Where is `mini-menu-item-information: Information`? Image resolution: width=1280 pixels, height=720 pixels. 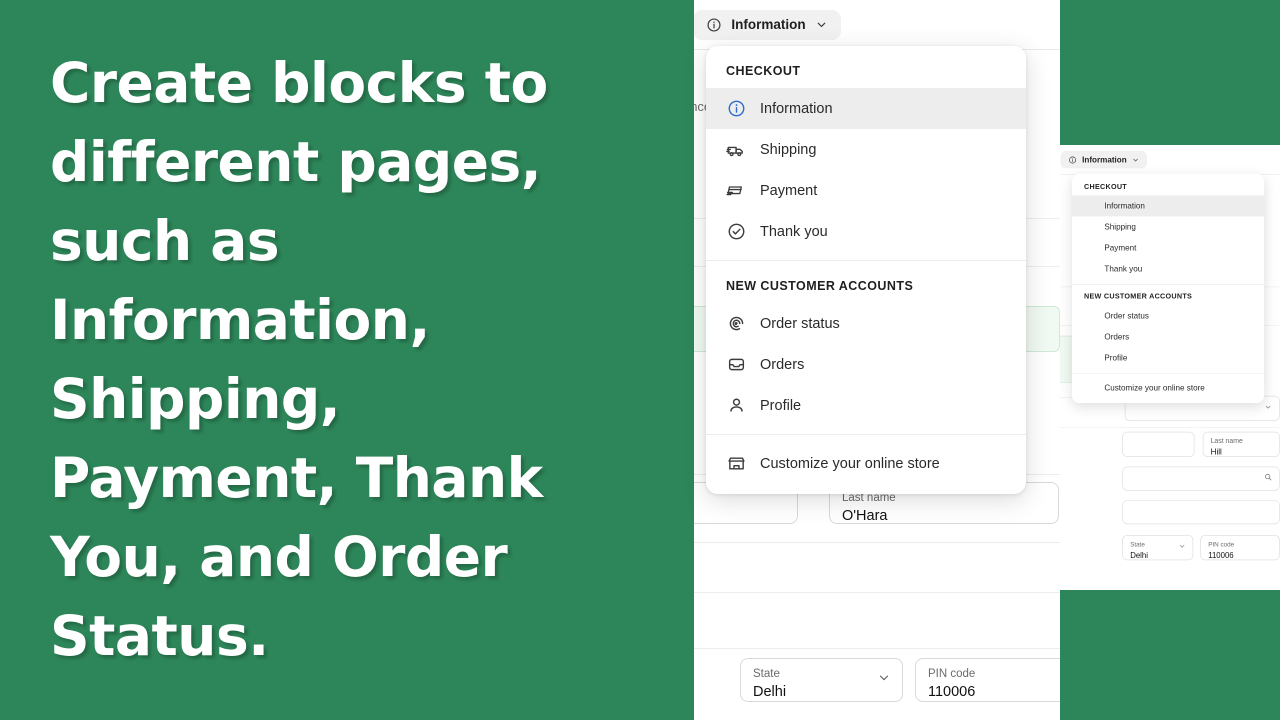
mini-menu-item-information: Information is located at coordinates (1168, 206).